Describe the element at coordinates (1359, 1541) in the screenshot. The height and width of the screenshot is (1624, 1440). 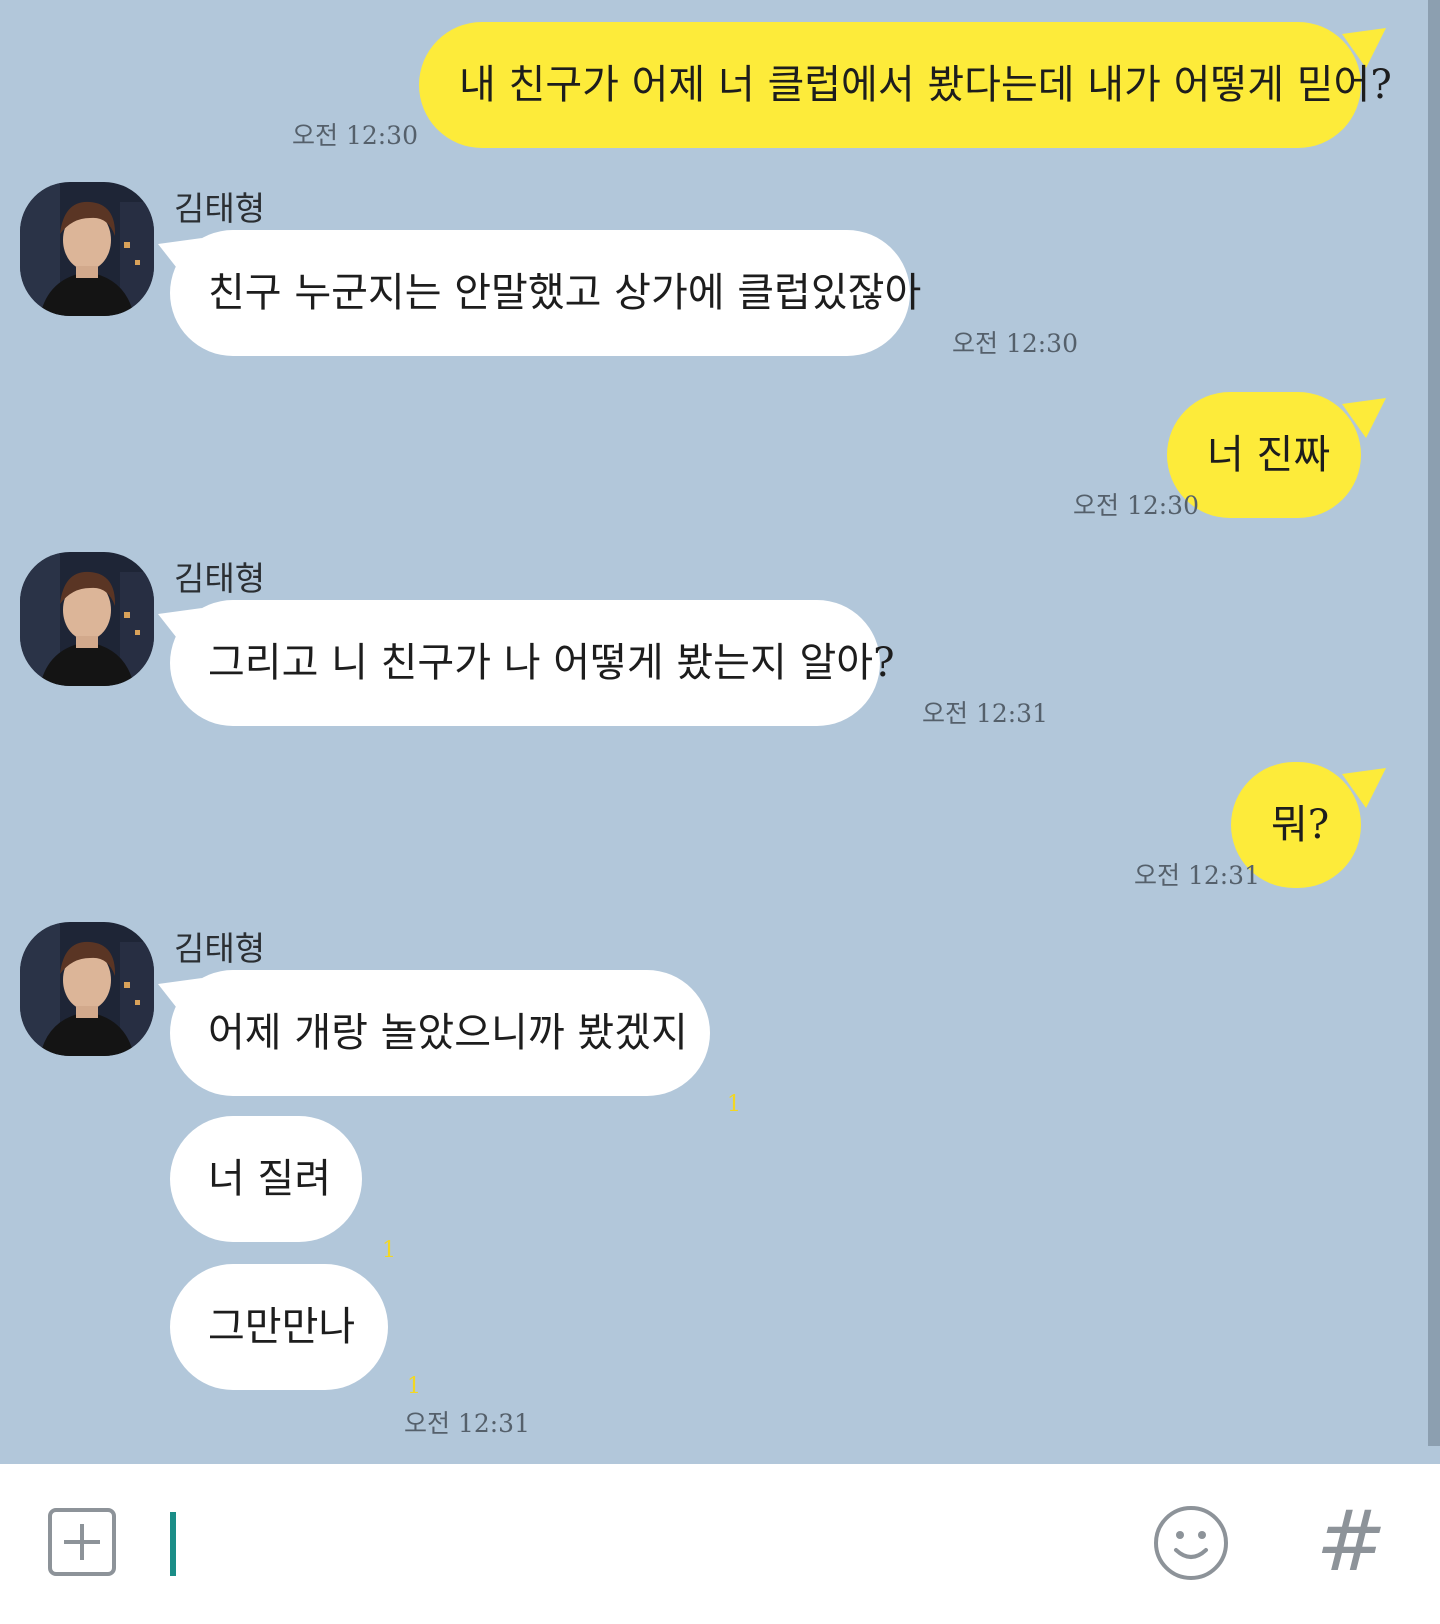
I see `hash-icon: #` at that location.